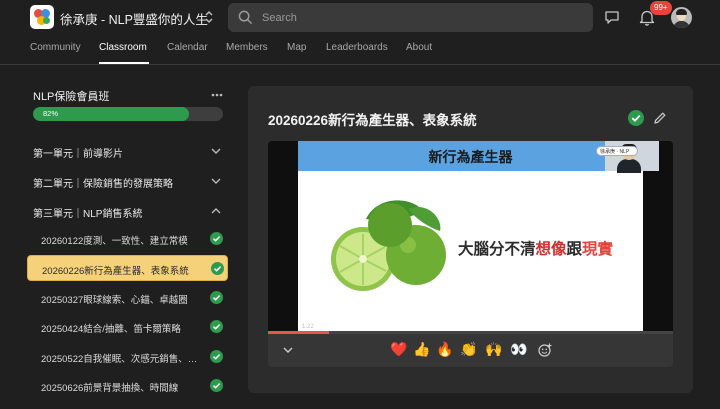 The width and height of the screenshot is (720, 409). I want to click on tab-about: About, so click(419, 47).